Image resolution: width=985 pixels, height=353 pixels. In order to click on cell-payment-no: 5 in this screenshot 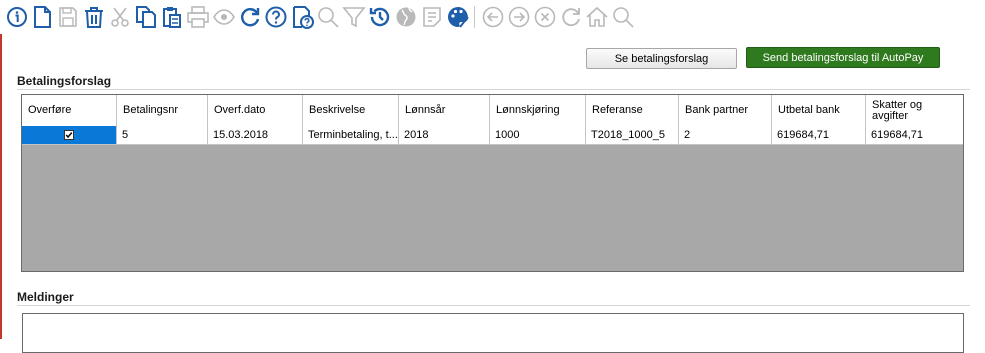, I will do `click(162, 135)`.